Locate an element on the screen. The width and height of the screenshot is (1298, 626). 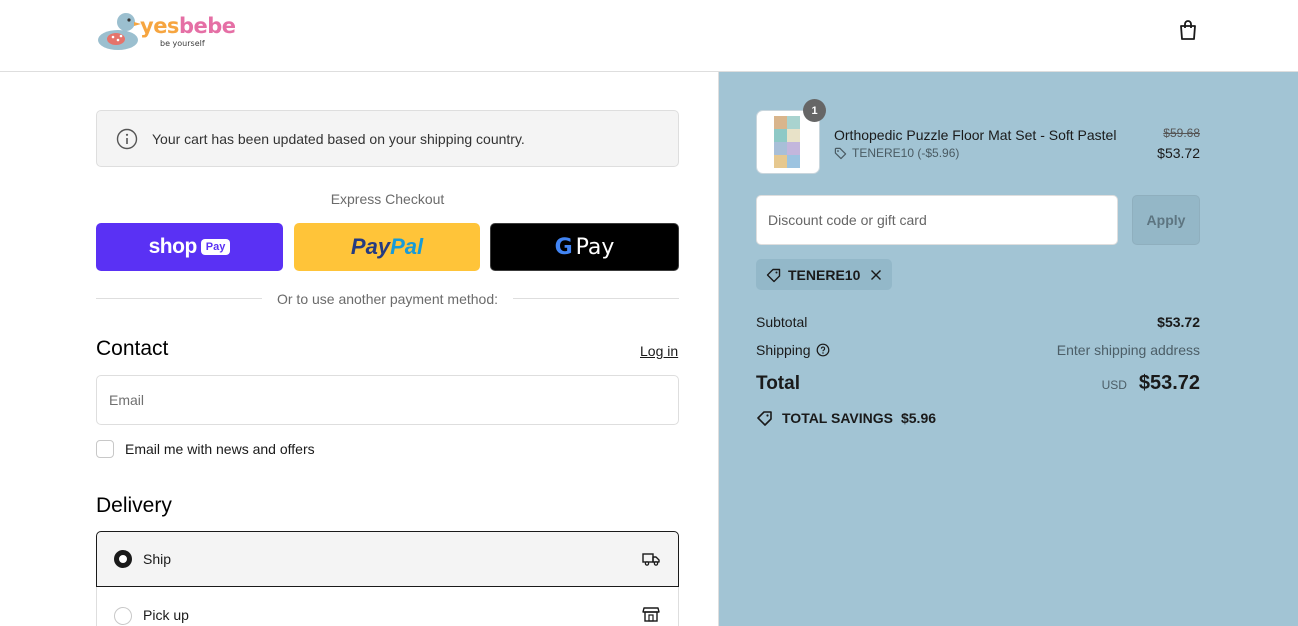
savings-tag-icon is located at coordinates (764, 418).